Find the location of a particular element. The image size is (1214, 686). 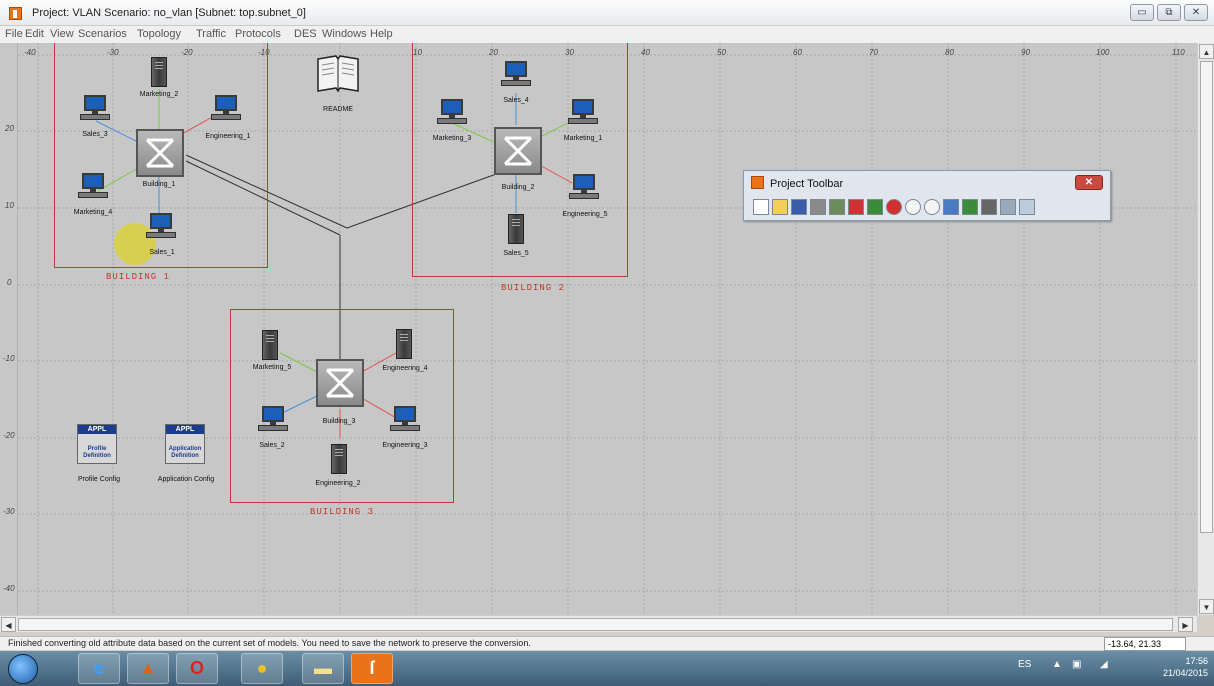

project-toolbar-close-button: ✕ is located at coordinates (1089, 182).